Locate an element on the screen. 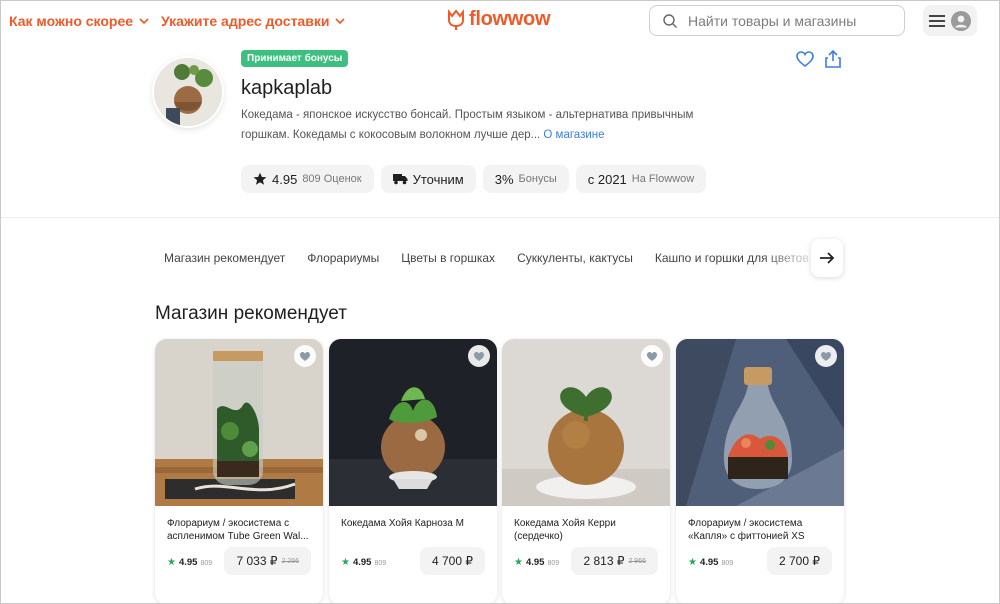 The width and height of the screenshot is (1000, 604). product-price: 7 033 ₽ 2 266 is located at coordinates (267, 561).